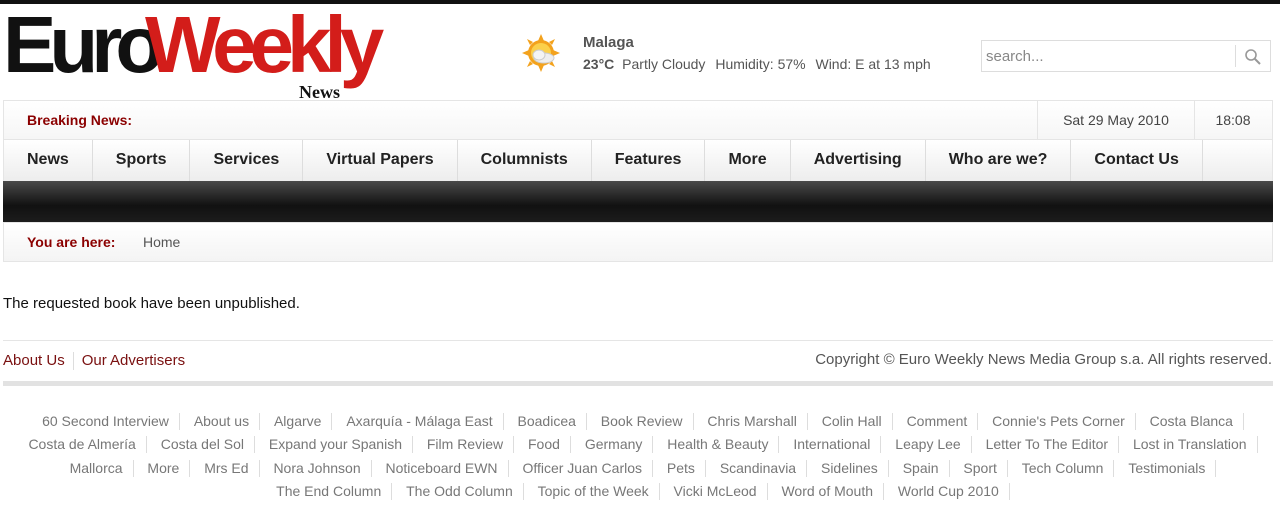 This screenshot has width=1280, height=510. I want to click on tag-link: Boadicea, so click(547, 421).